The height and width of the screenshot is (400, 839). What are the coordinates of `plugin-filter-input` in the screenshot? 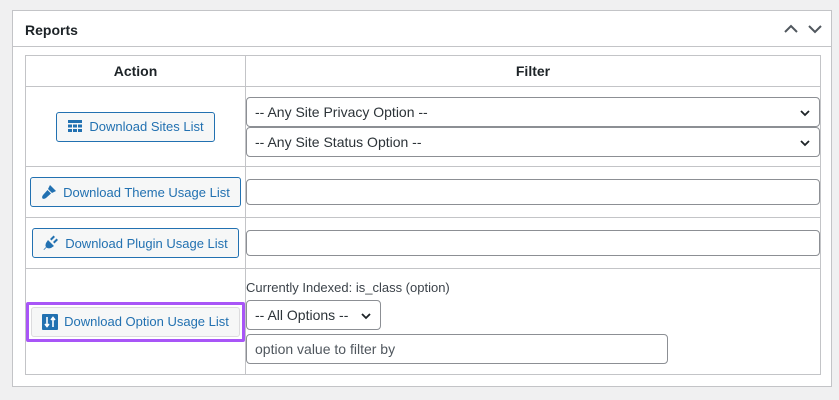 It's located at (533, 243).